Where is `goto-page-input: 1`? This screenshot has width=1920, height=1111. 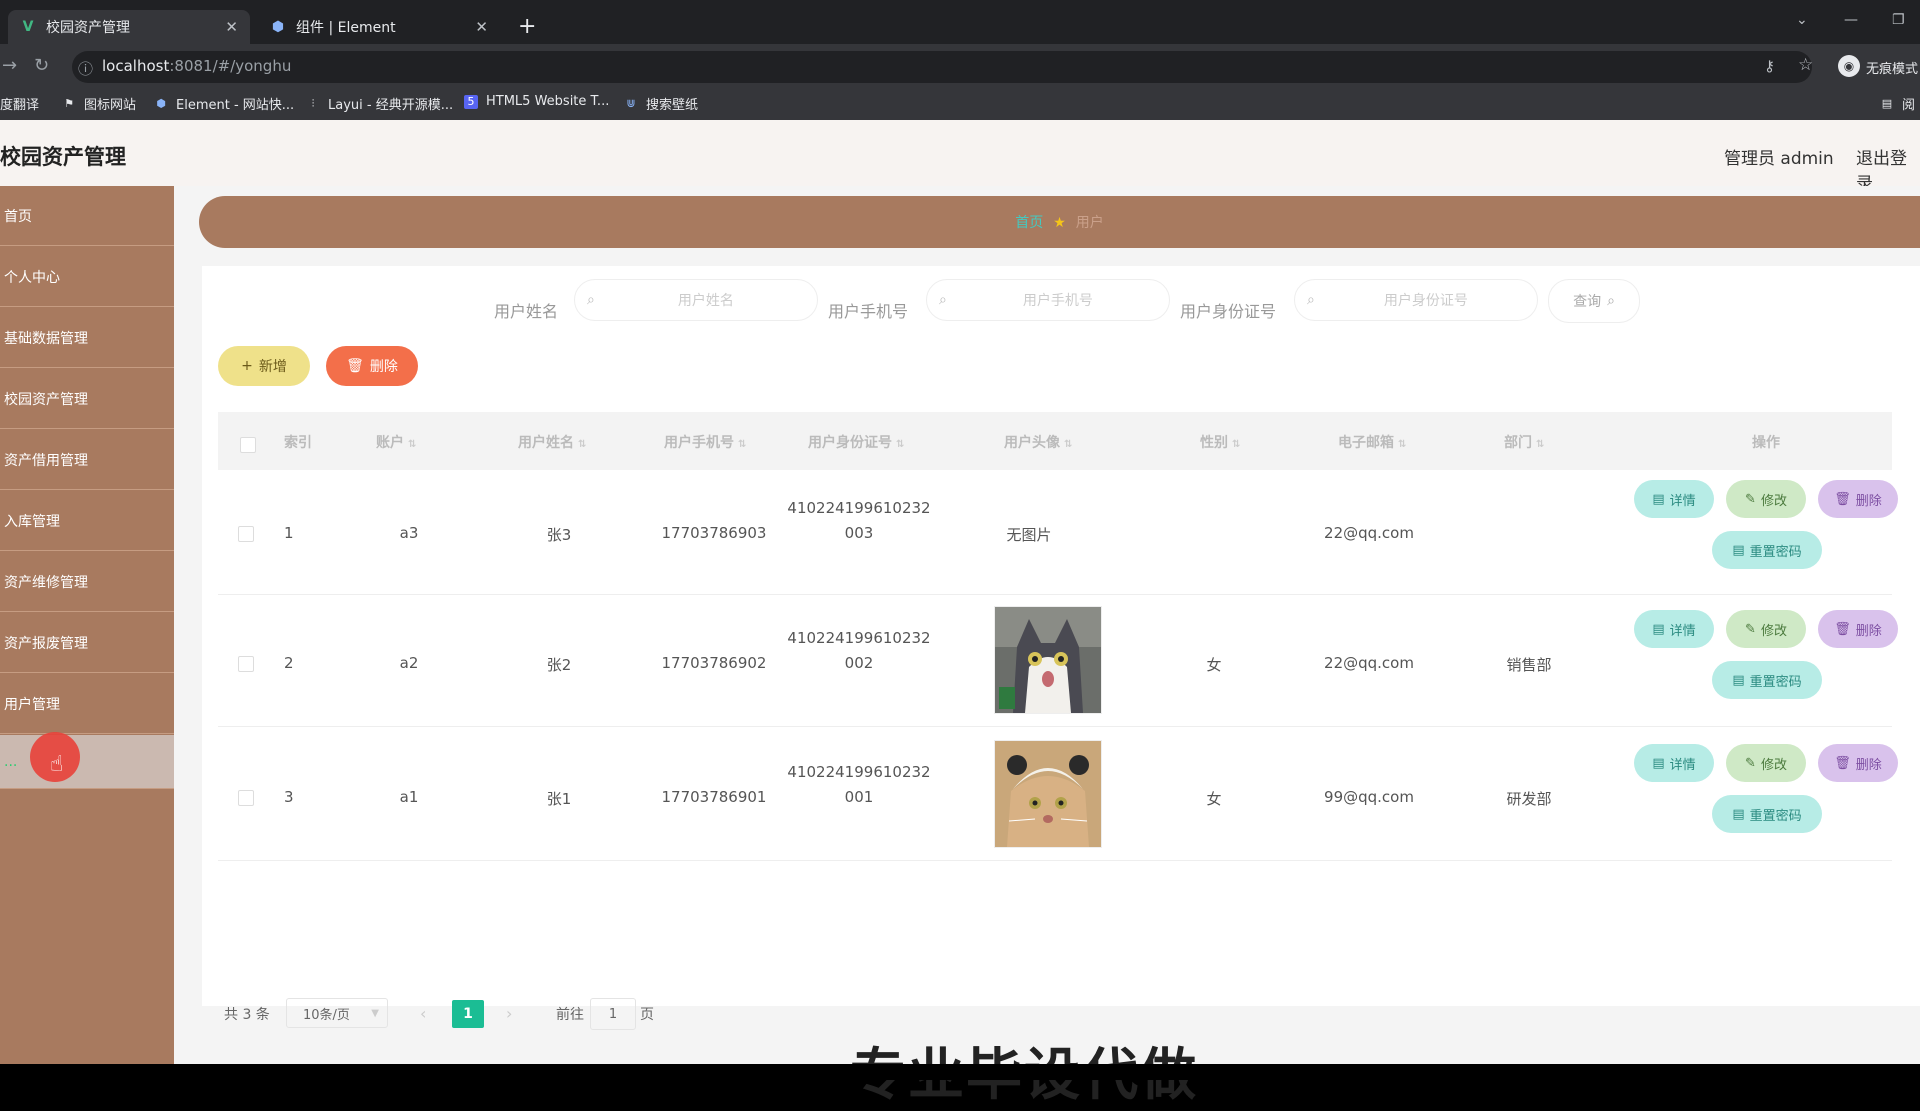
goto-page-input: 1 is located at coordinates (613, 1014).